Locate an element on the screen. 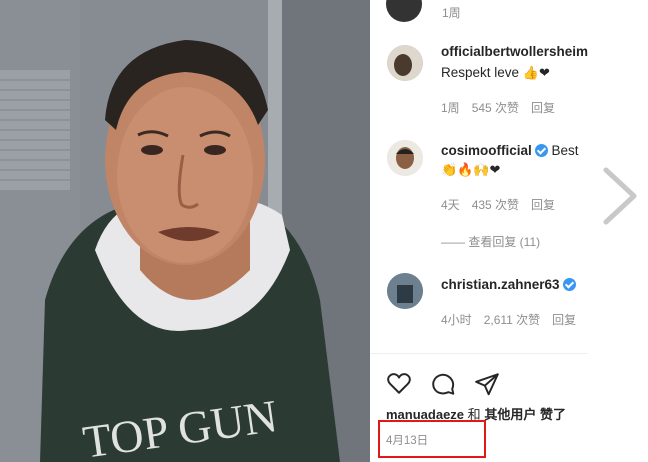  highlight-box is located at coordinates (432, 439).